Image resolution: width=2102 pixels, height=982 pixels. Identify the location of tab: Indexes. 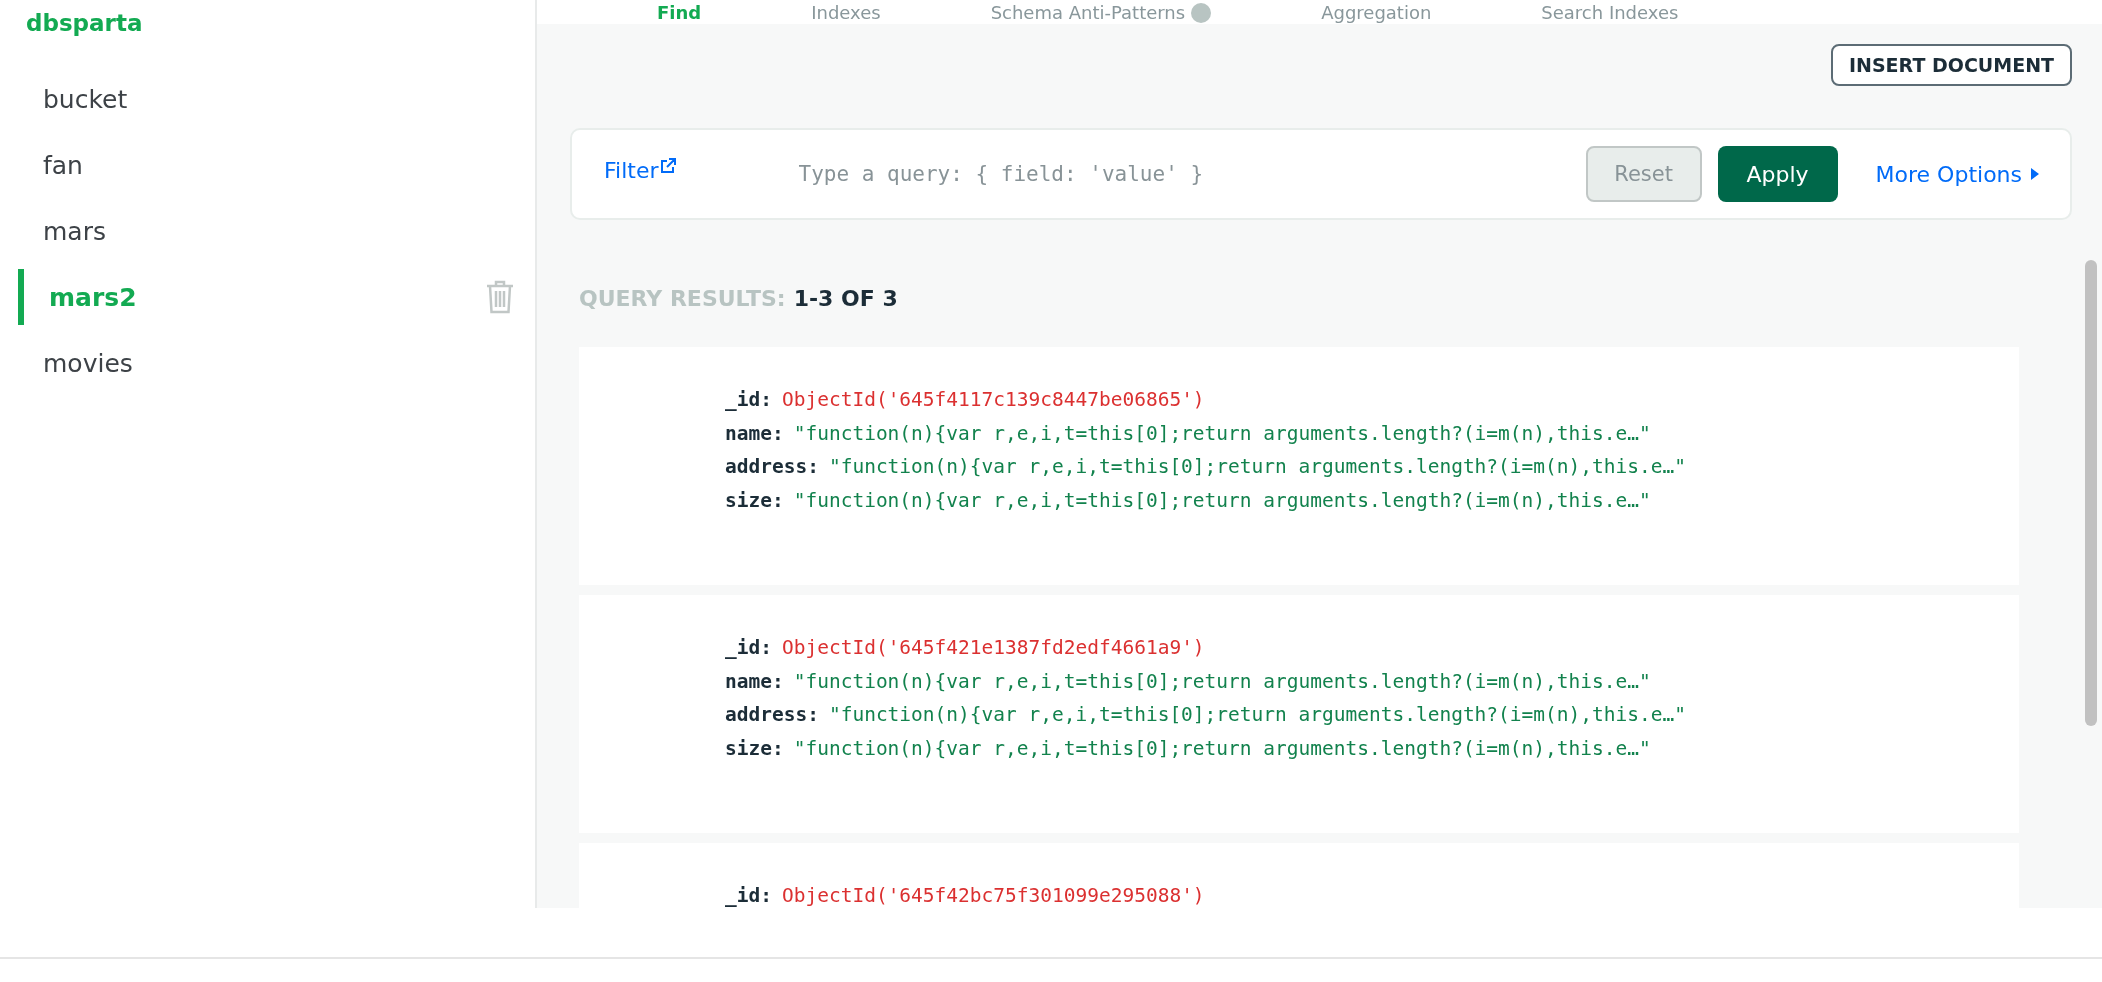
(846, 13).